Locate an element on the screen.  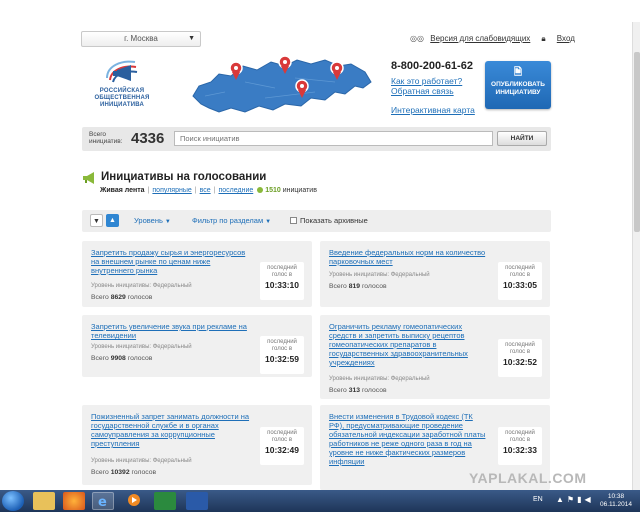
votes-count: 10392 is located at coordinates (120, 472).